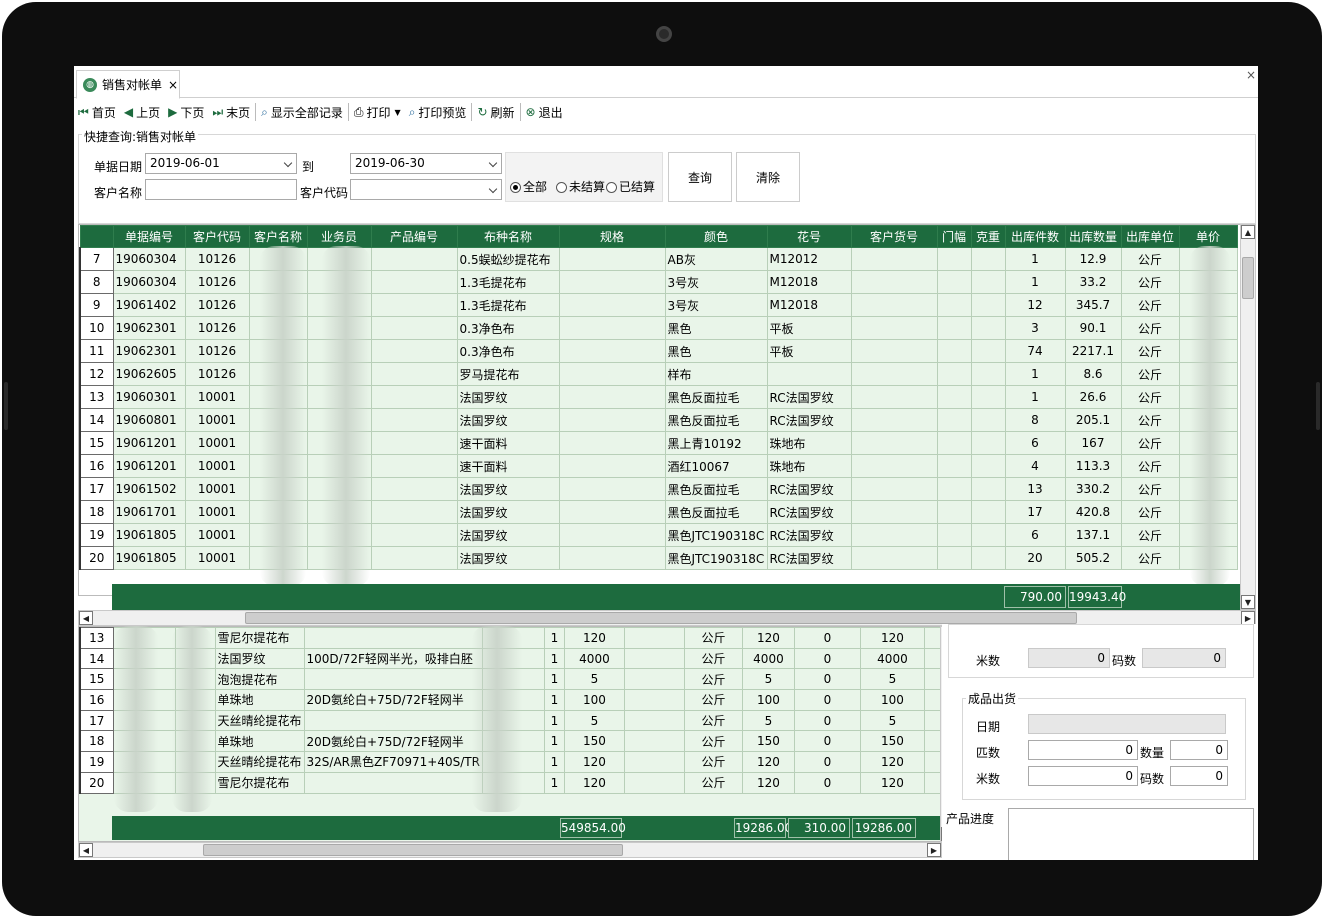 Image resolution: width=1324 pixels, height=918 pixels. I want to click on fabric-name-cell: 单珠地, so click(259, 741).